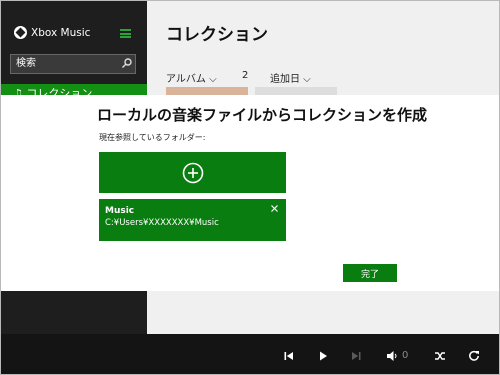 The width and height of the screenshot is (500, 375). What do you see at coordinates (323, 356) in the screenshot?
I see `play-icon` at bounding box center [323, 356].